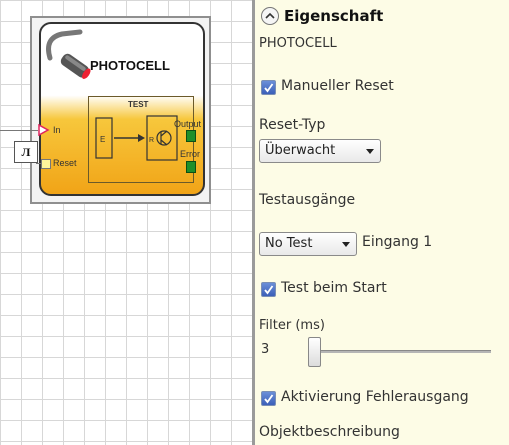 The image size is (509, 445). What do you see at coordinates (130, 65) in the screenshot?
I see `block-title: PHOTOCELL` at bounding box center [130, 65].